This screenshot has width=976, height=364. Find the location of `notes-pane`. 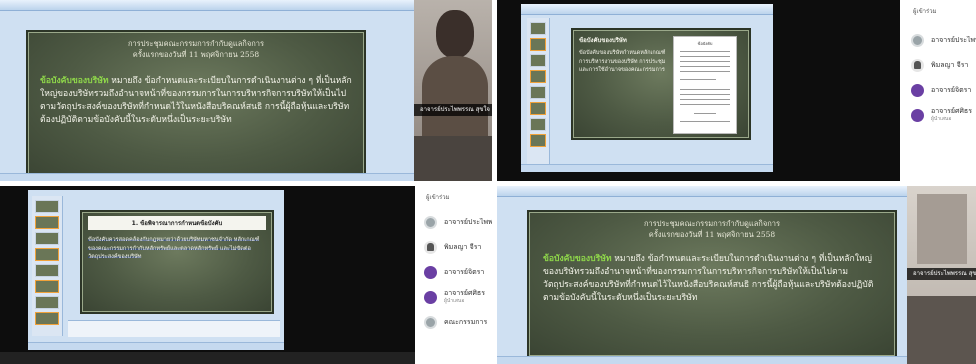

notes-pane is located at coordinates (174, 328).